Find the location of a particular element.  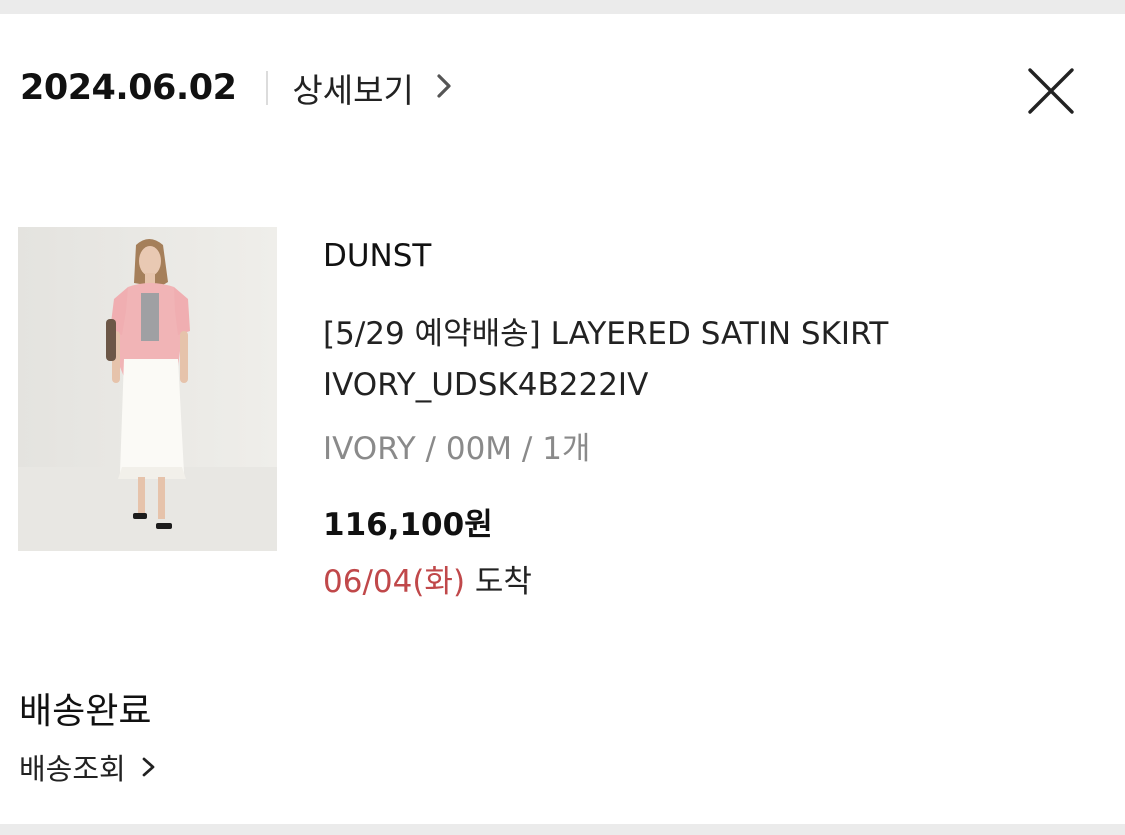

product-options: IVORY / 00M / 1개 is located at coordinates (457, 449).